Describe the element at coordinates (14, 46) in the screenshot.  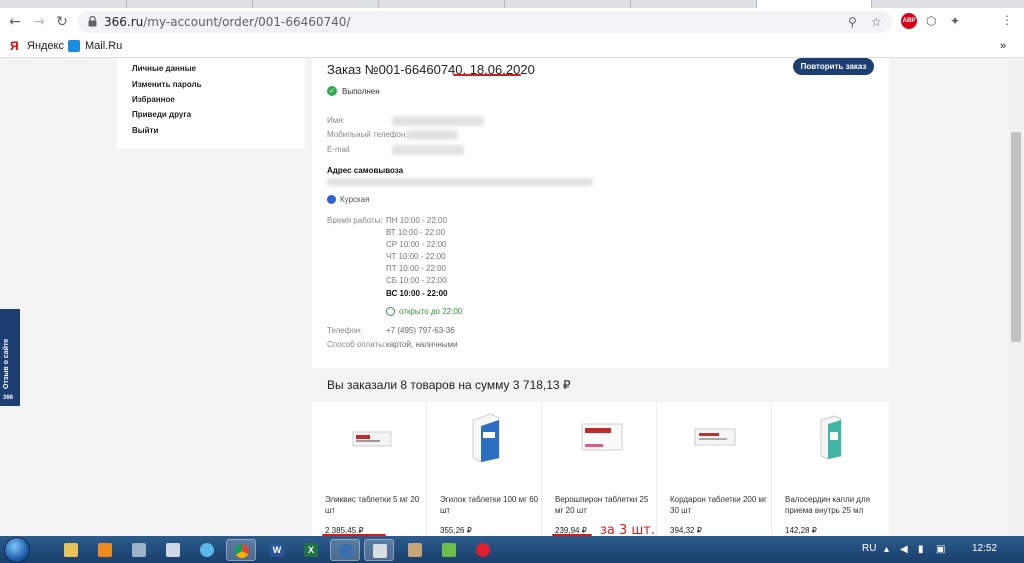
I see `yandex-icon: Я` at that location.